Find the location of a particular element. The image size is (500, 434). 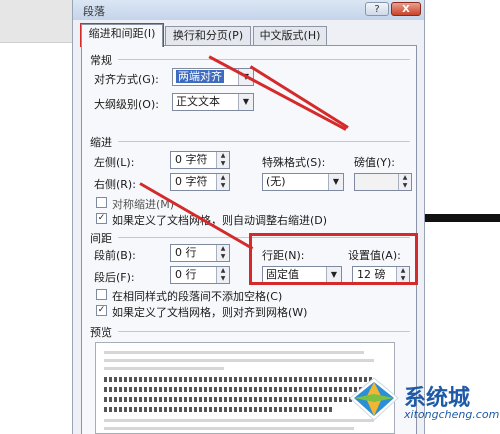

help-button: ? is located at coordinates (377, 9).